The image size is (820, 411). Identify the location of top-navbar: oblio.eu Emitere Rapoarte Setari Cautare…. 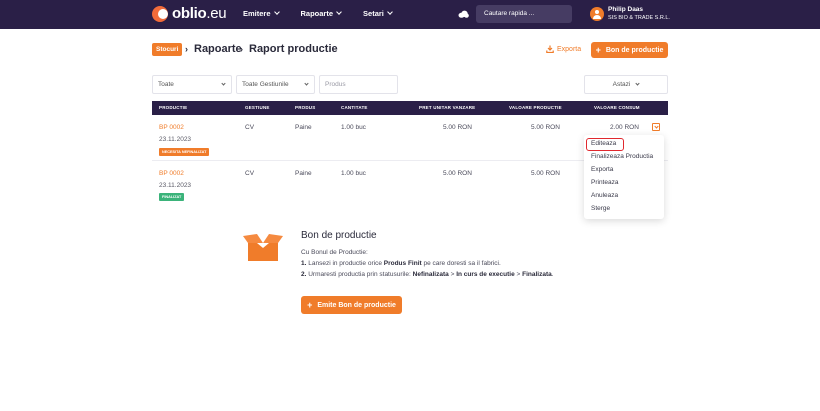
(410, 14).